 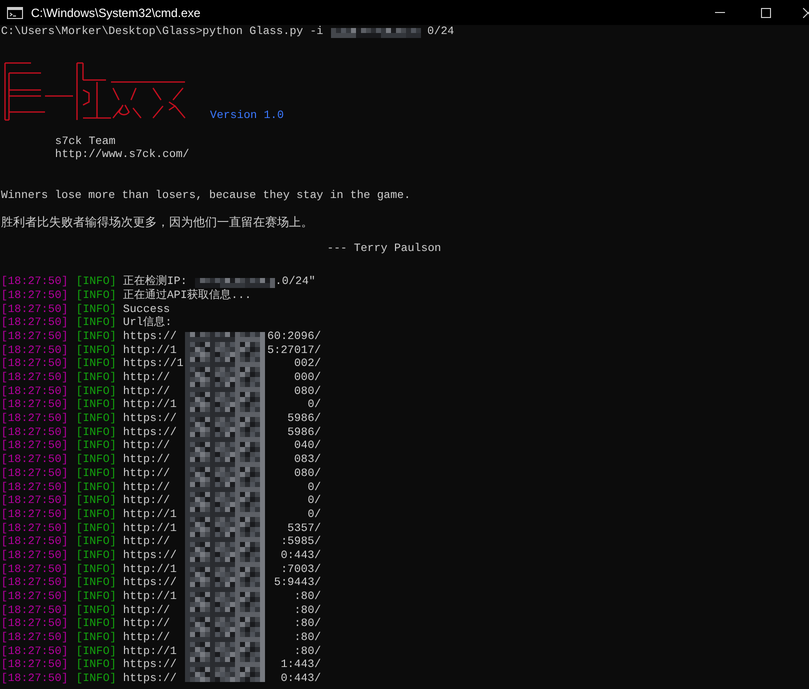 What do you see at coordinates (153, 365) in the screenshot?
I see `url-text: https://1` at bounding box center [153, 365].